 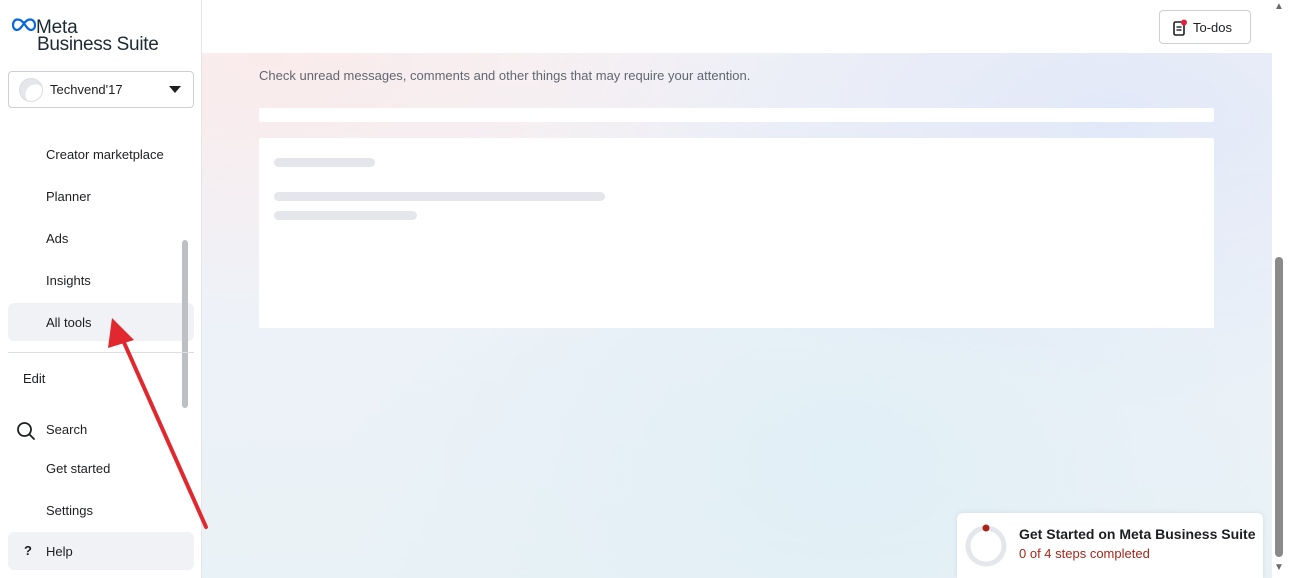 What do you see at coordinates (69, 510) in the screenshot?
I see `sidebar-item-label: Settings` at bounding box center [69, 510].